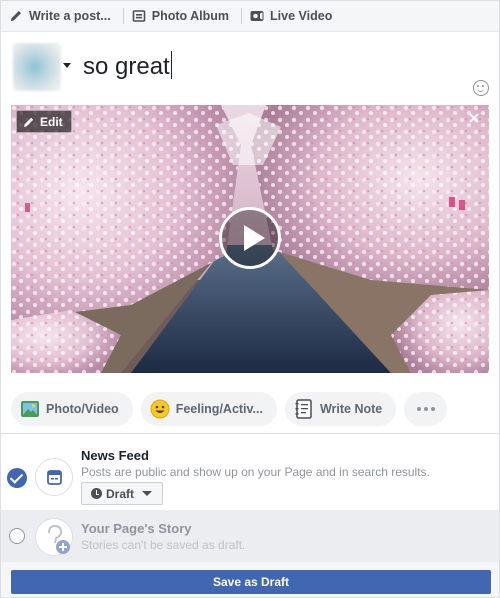 The height and width of the screenshot is (598, 500). What do you see at coordinates (171, 65) in the screenshot?
I see `text-cursor` at bounding box center [171, 65].